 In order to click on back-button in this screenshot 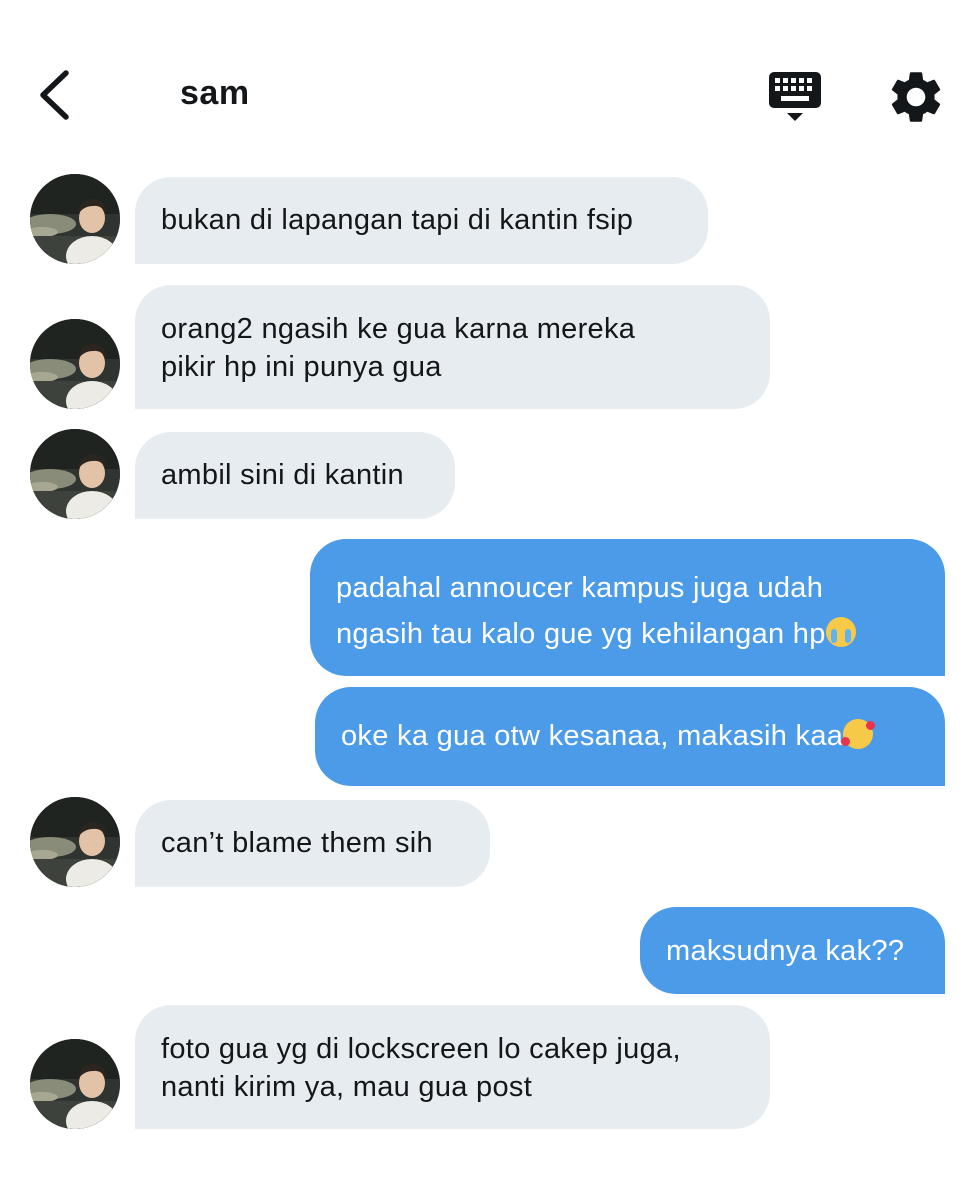, I will do `click(60, 95)`.